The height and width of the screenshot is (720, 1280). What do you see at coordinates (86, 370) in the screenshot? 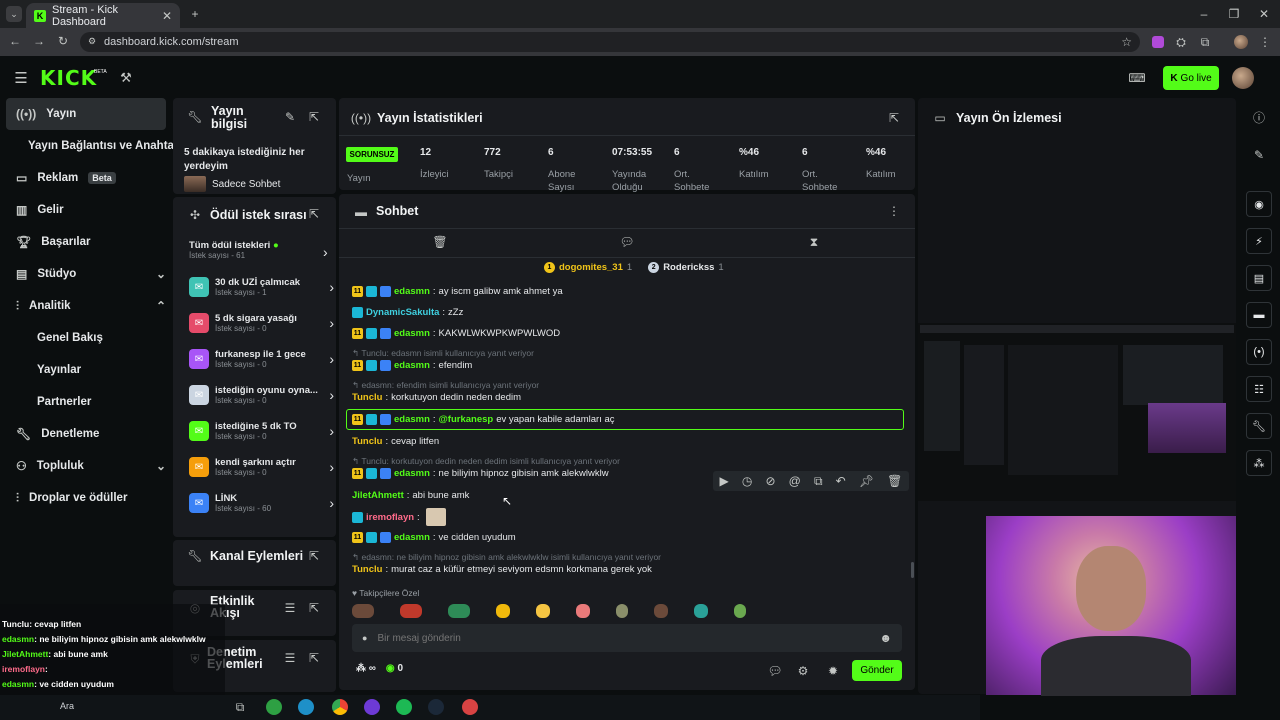
I see `sidebar-item-yayinlar: Yayınlar` at bounding box center [86, 370].